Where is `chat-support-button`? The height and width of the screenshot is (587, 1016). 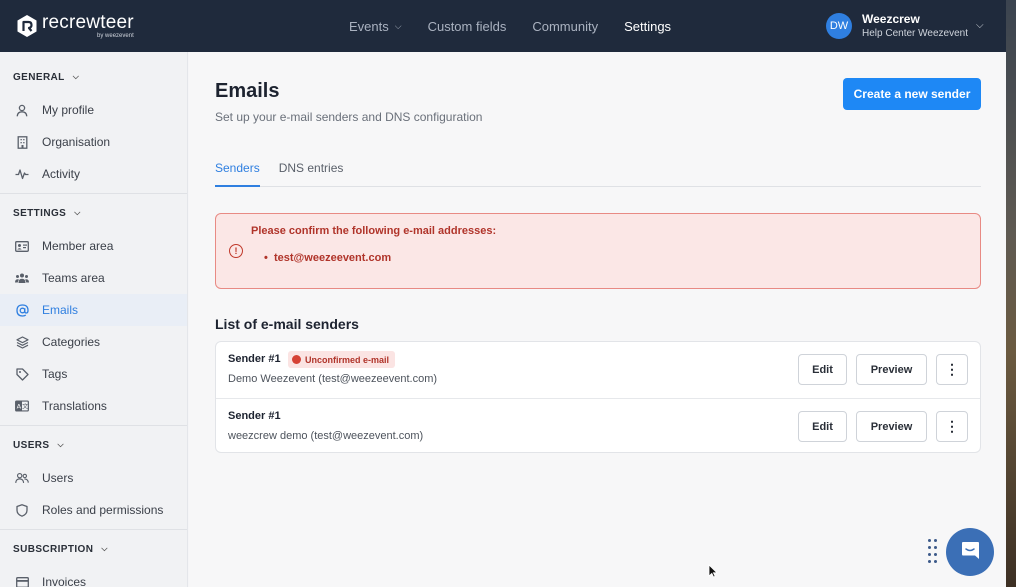
chat-support-button is located at coordinates (970, 552).